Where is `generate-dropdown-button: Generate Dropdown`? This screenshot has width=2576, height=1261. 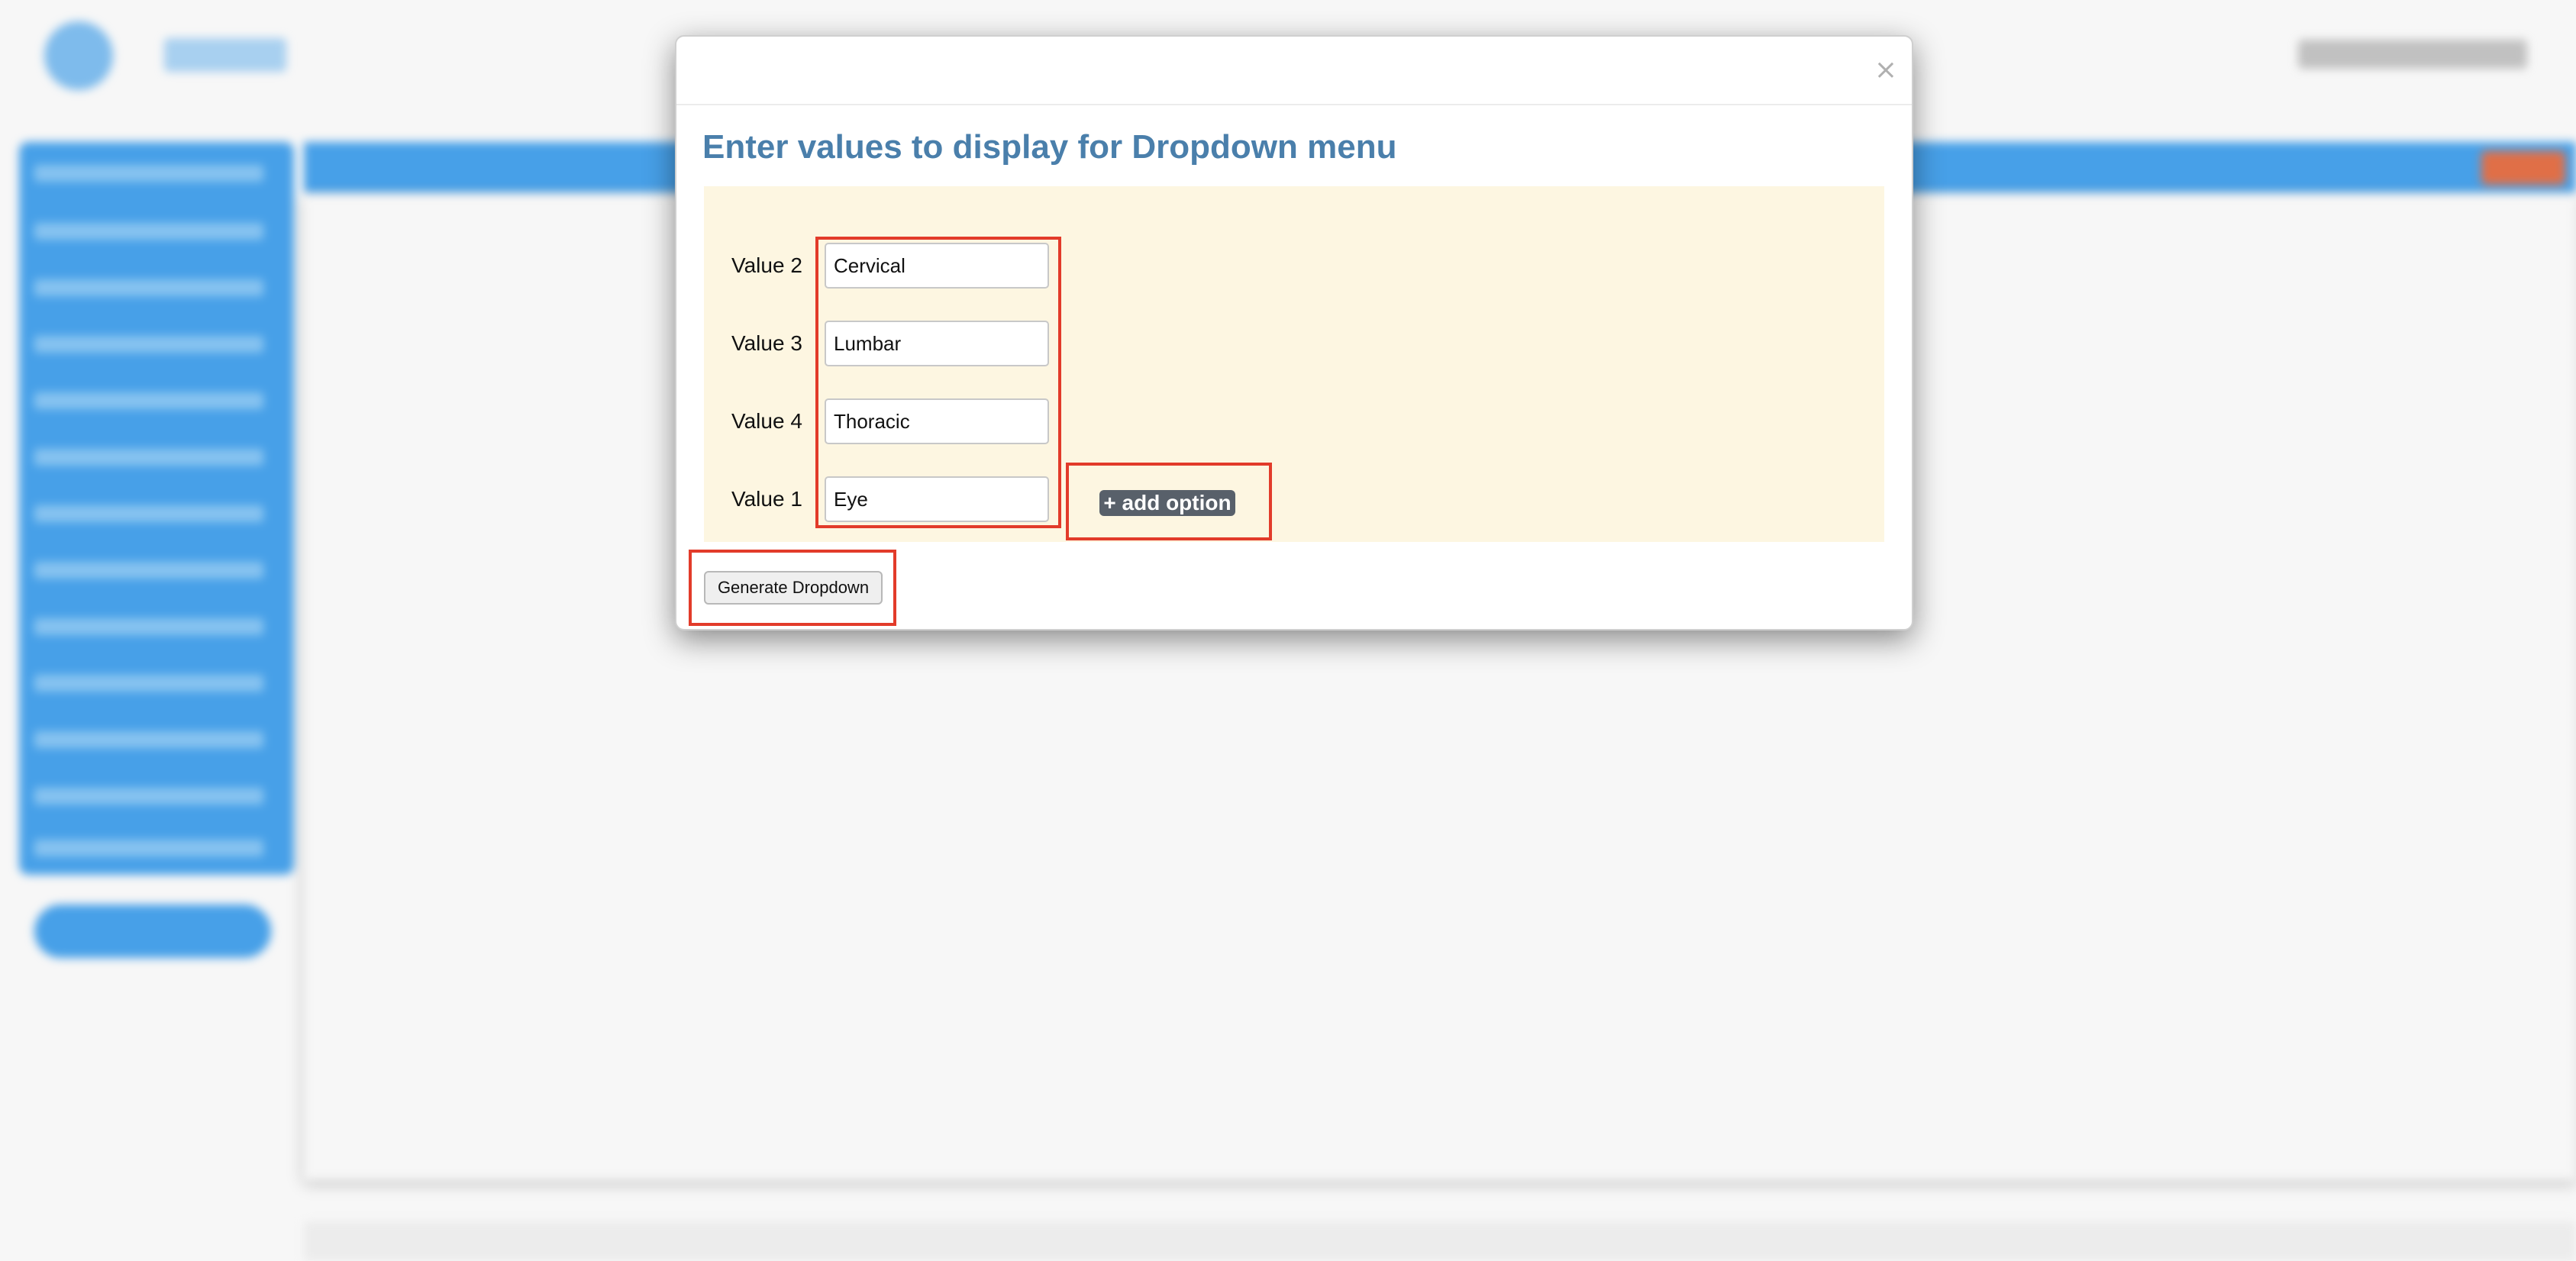
generate-dropdown-button: Generate Dropdown is located at coordinates (793, 588).